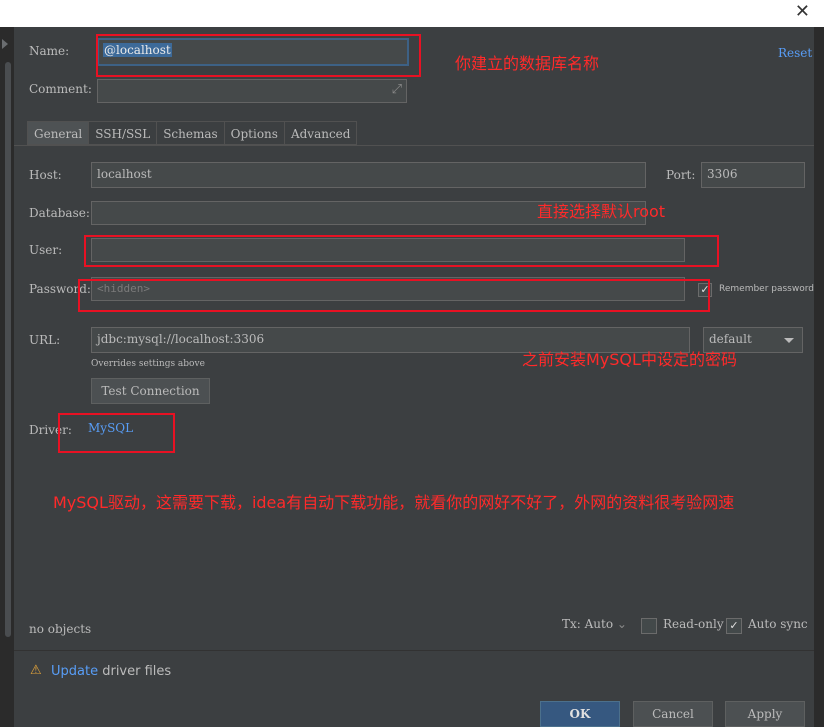 The height and width of the screenshot is (727, 824). Describe the element at coordinates (254, 133) in the screenshot. I see `tab-options: Options` at that location.